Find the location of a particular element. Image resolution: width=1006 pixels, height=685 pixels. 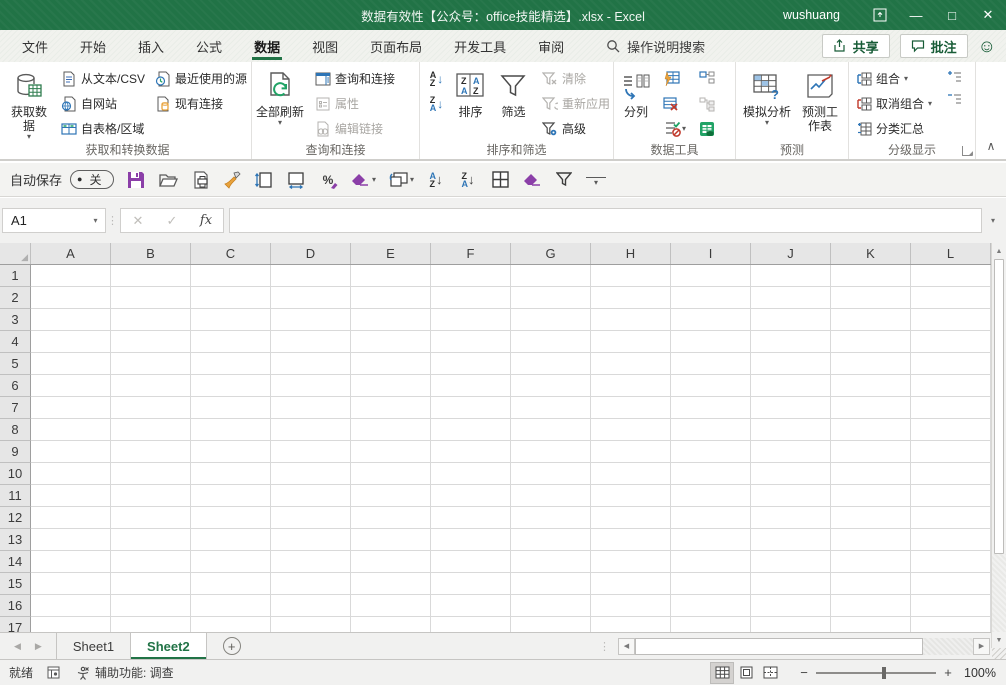

grid-cell-L6 is located at coordinates (951, 386).